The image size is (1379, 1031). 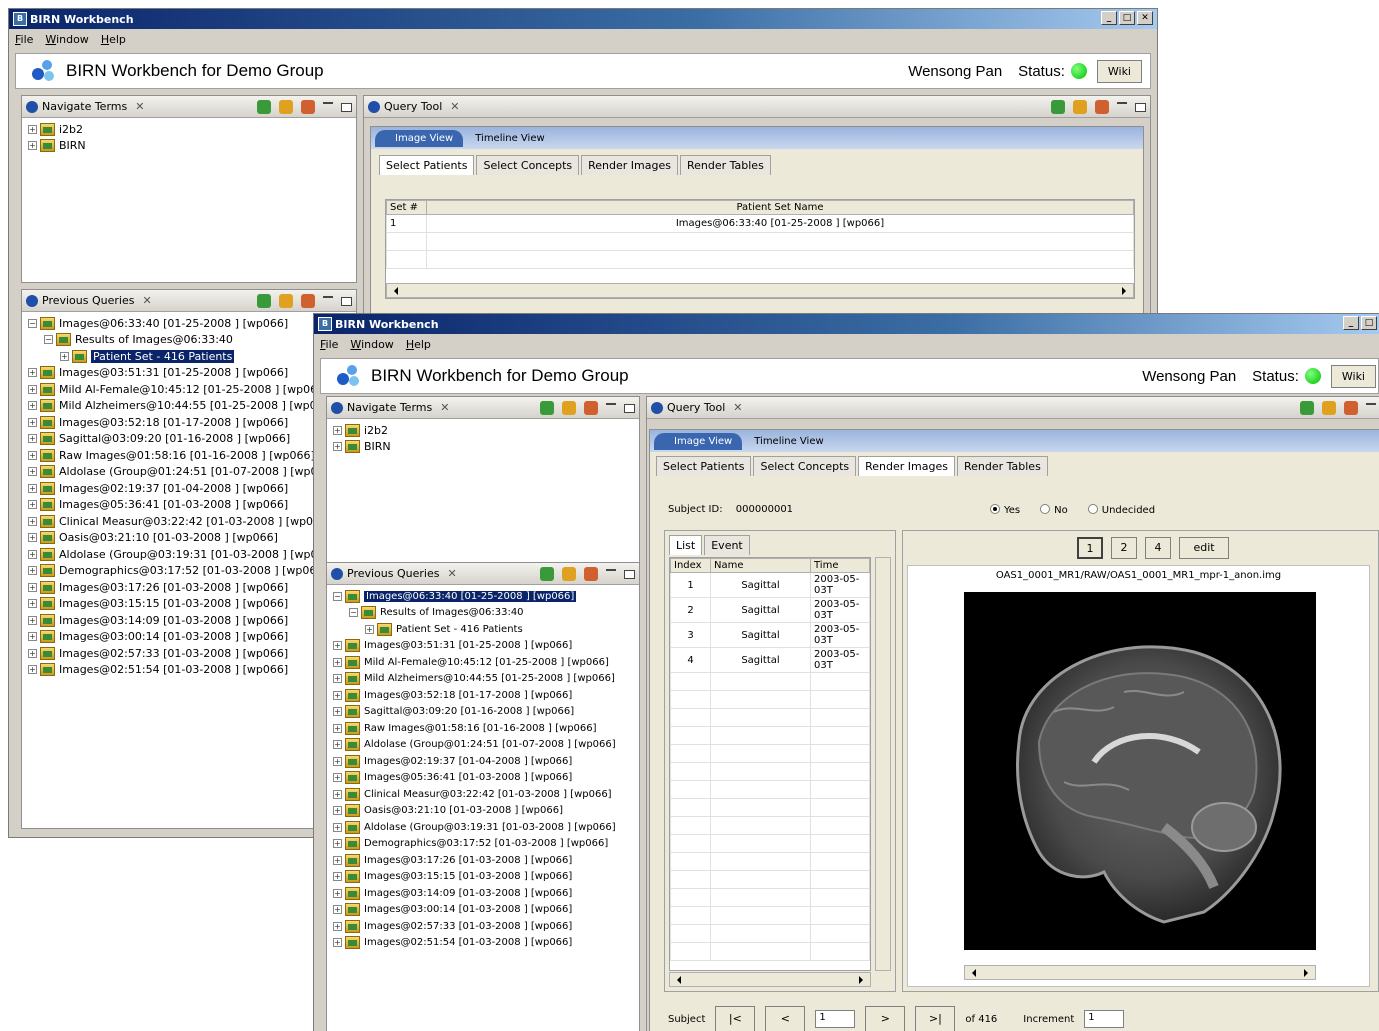 I want to click on last-button: >|, so click(x=935, y=1018).